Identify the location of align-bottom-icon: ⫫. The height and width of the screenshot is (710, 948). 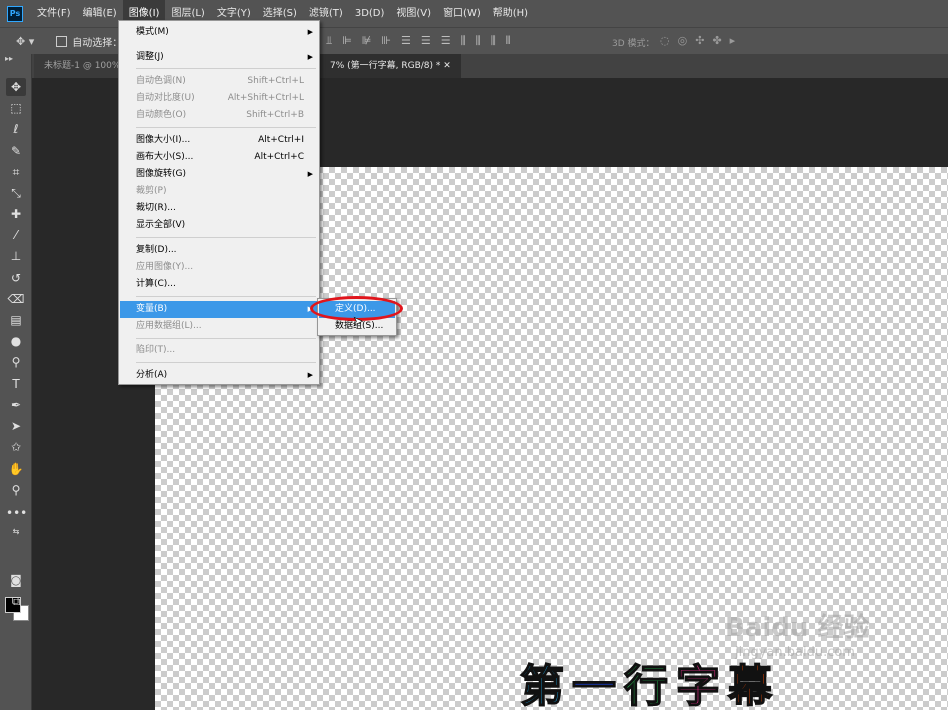
(329, 41).